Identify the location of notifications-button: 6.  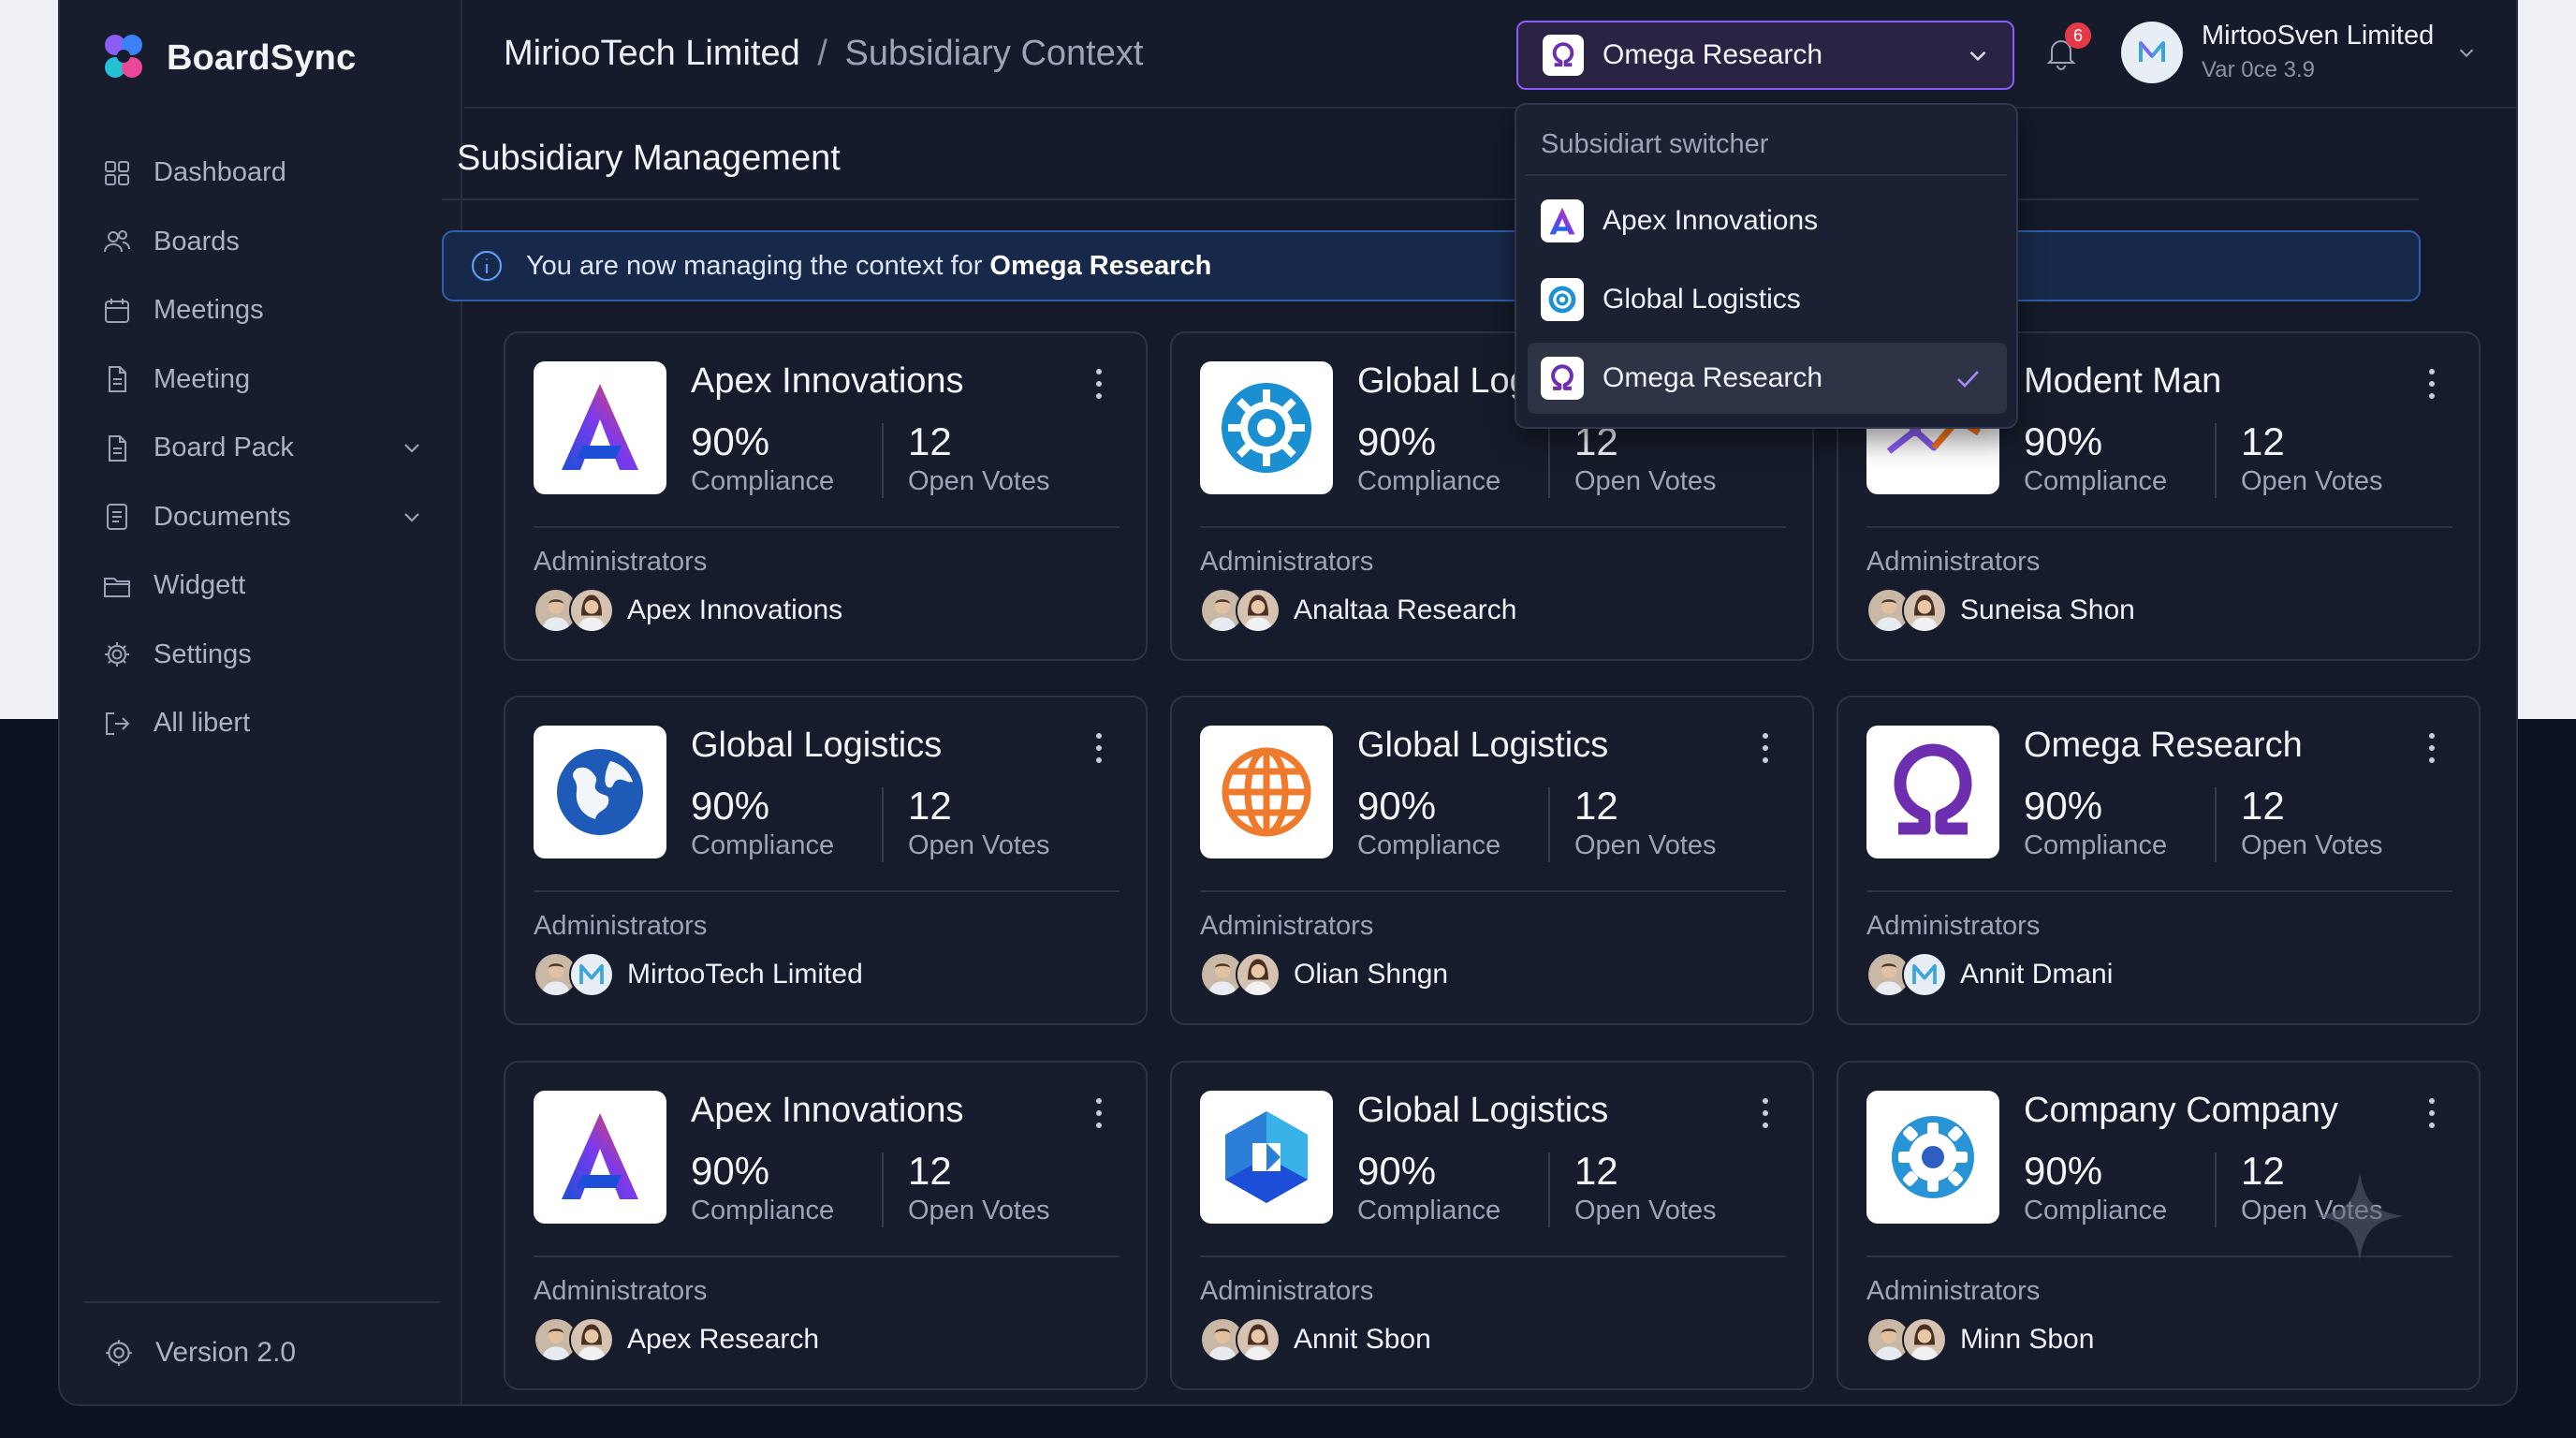
(2066, 48).